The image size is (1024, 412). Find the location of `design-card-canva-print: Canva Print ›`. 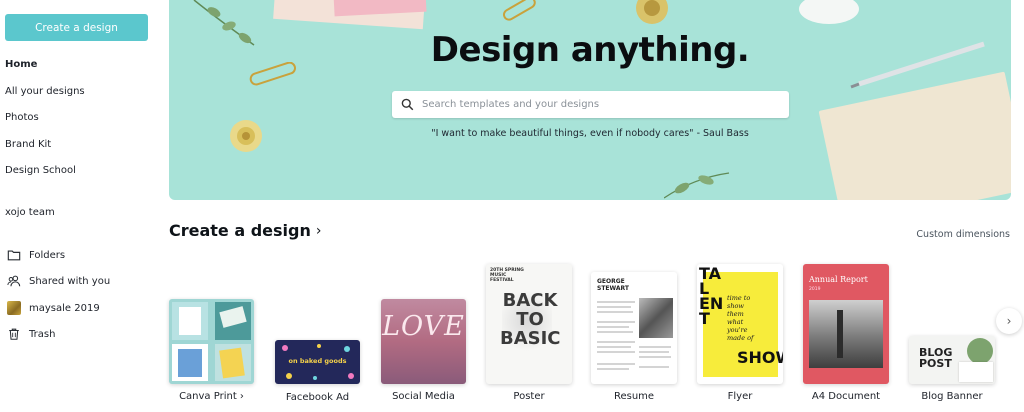

design-card-canva-print: Canva Print › is located at coordinates (211, 351).